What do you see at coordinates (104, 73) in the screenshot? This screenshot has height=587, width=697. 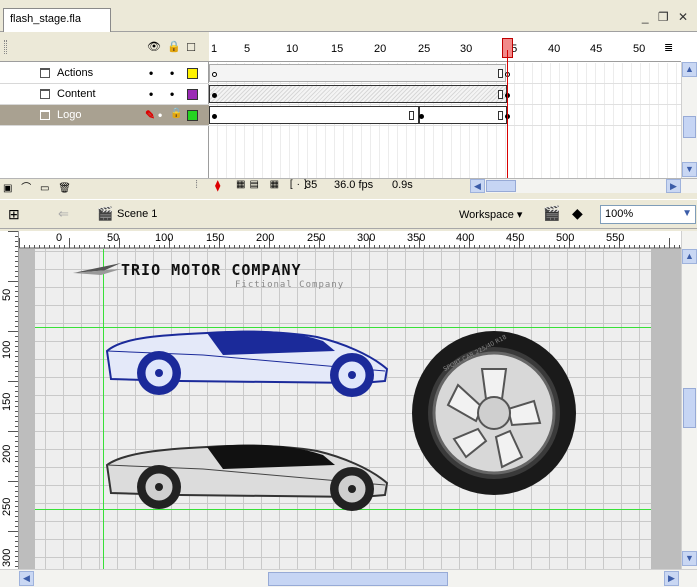 I see `layer-row-actions: Actions • •` at bounding box center [104, 73].